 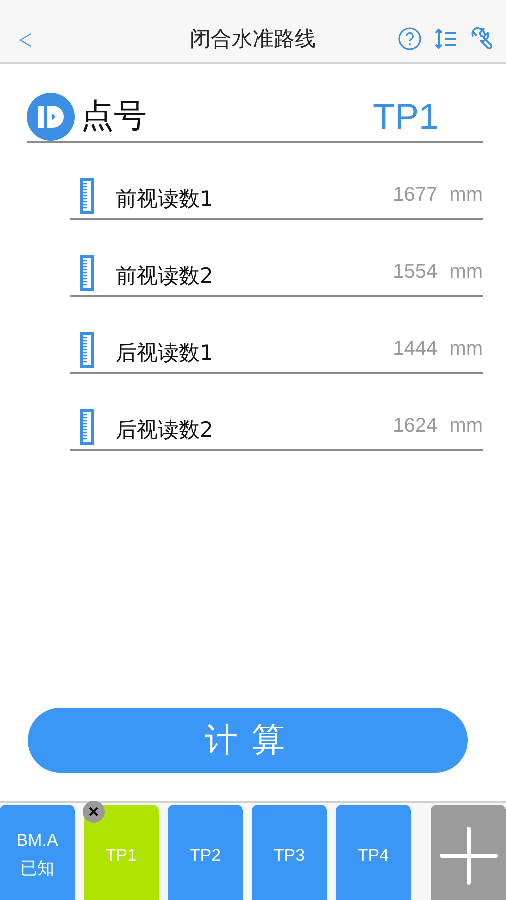 I want to click on sort-icon, so click(x=446, y=39).